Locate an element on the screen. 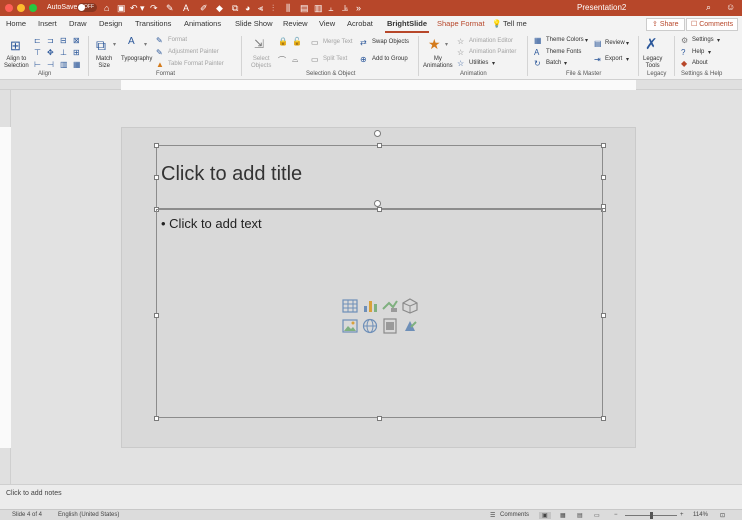 The height and width of the screenshot is (520, 742). insert-icons-icon is located at coordinates (410, 326).